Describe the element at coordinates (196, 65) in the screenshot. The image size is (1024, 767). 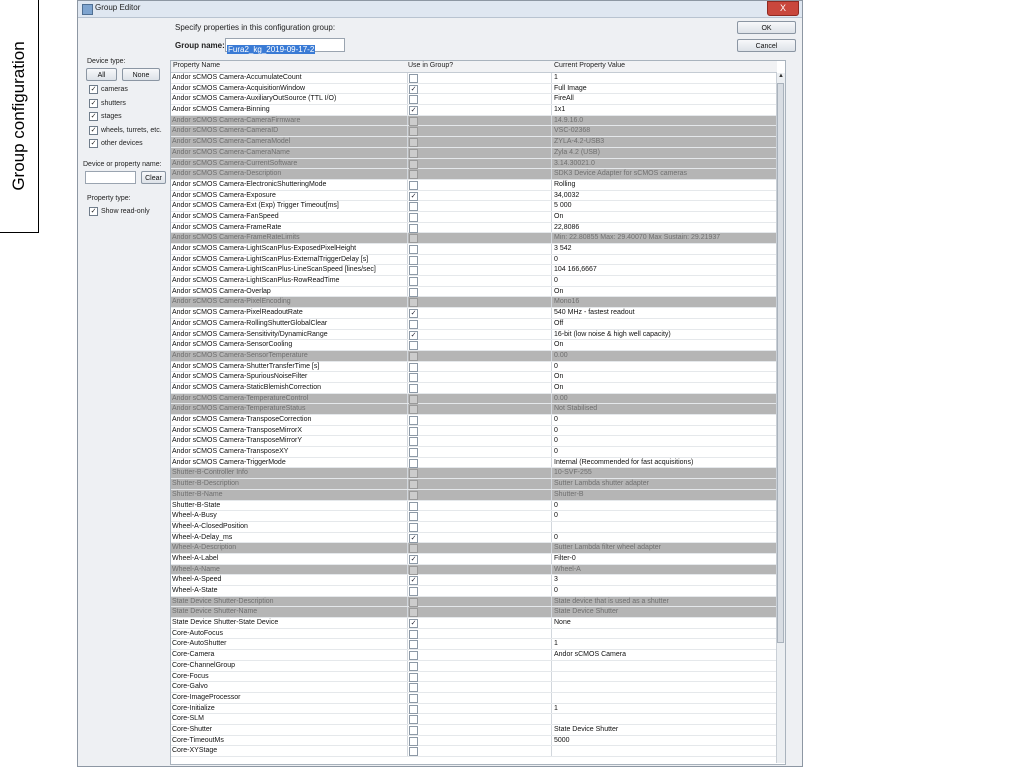
I see `header-property-name: Property Name` at that location.